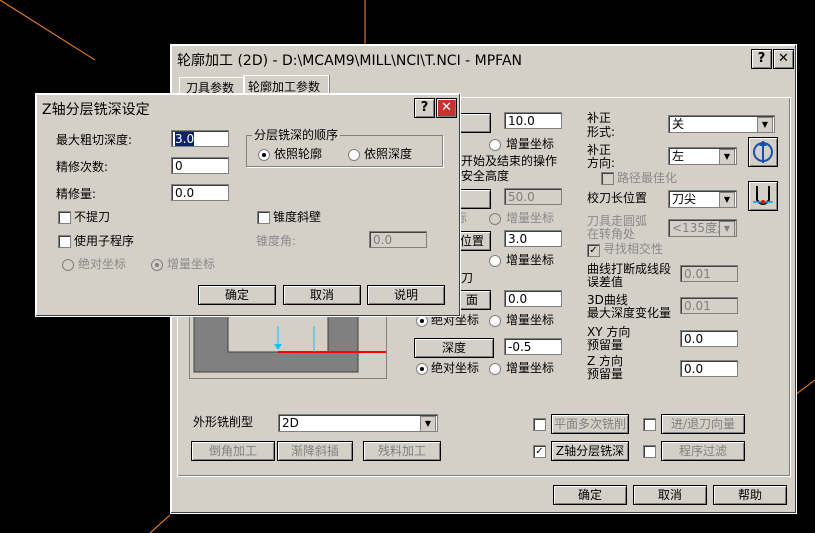  I want to click on no-retract-checkbox, so click(64, 217).